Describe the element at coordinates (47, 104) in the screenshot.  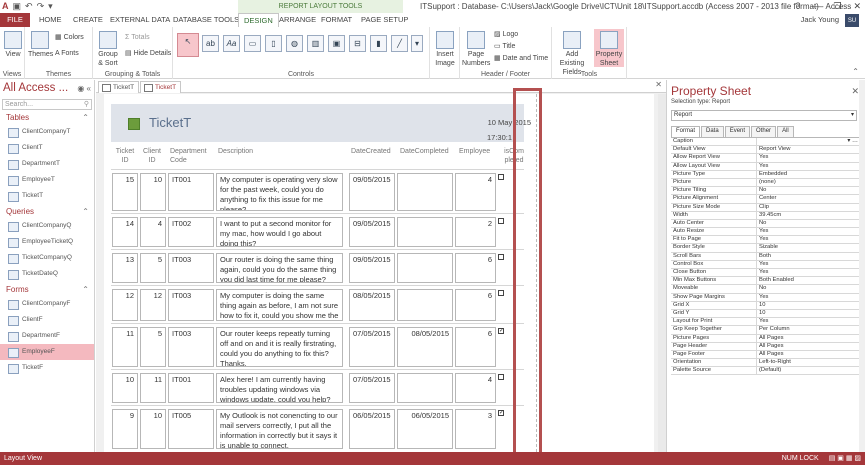
I see `nav-search-input: Search... ⚲` at that location.